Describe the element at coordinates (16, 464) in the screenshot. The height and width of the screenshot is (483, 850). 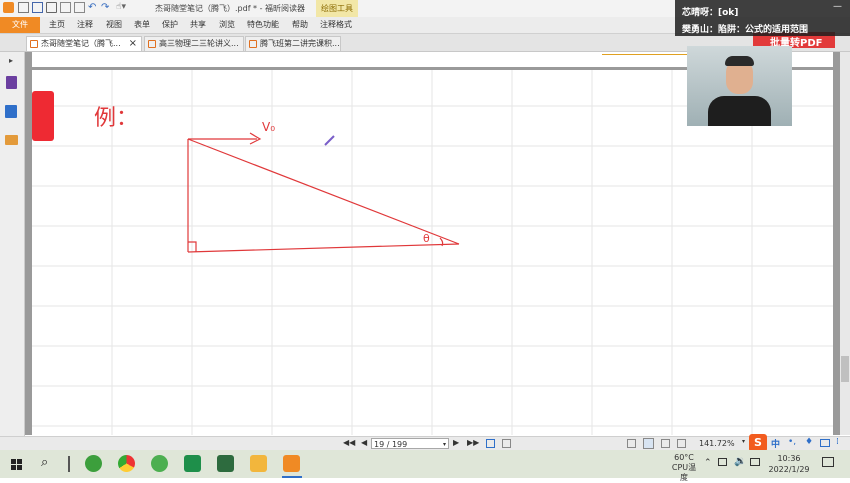
I see `windows-start-icon` at that location.